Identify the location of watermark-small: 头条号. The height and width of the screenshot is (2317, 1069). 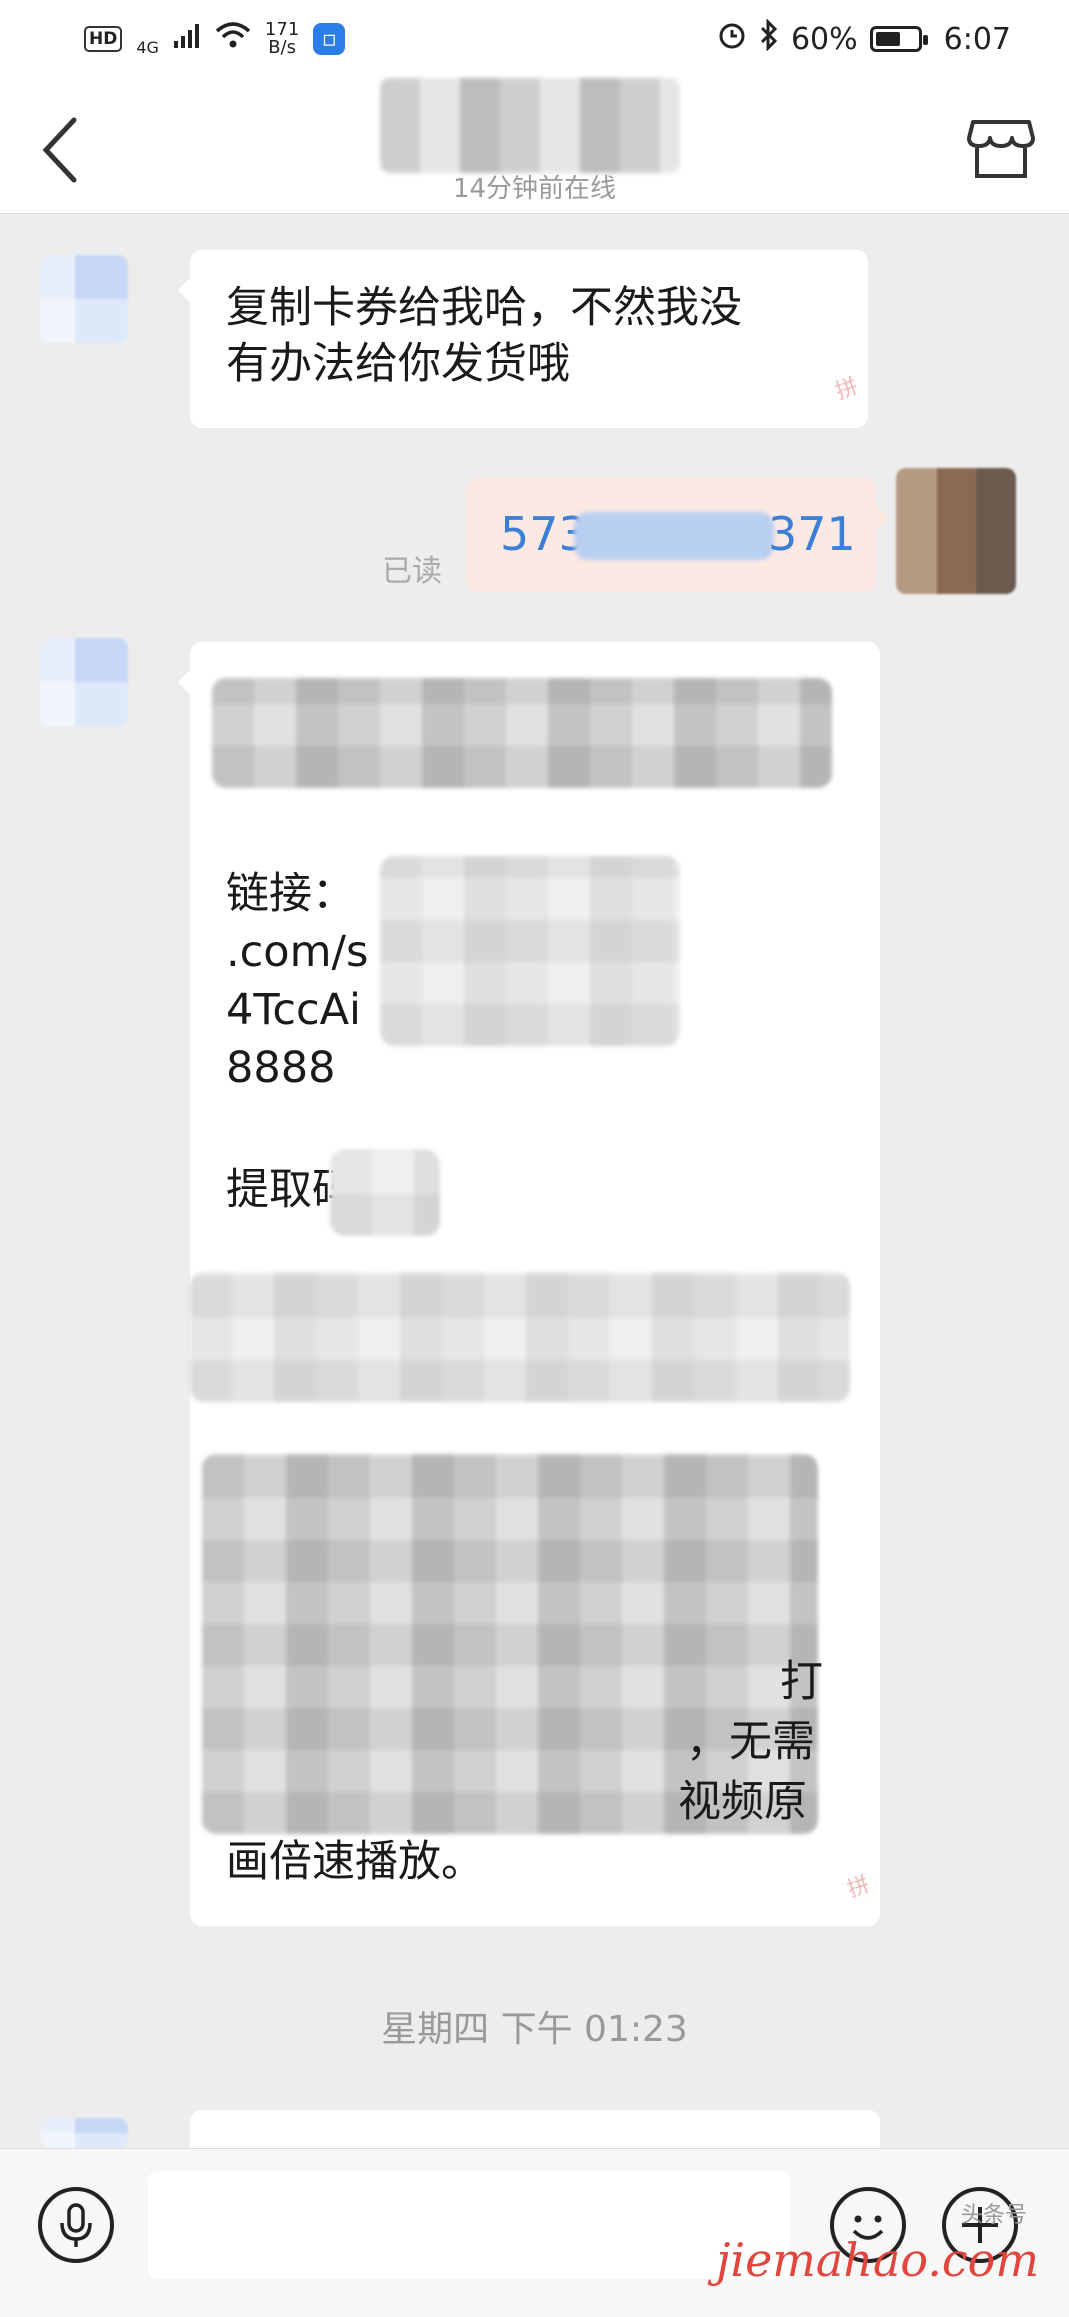
(993, 2215).